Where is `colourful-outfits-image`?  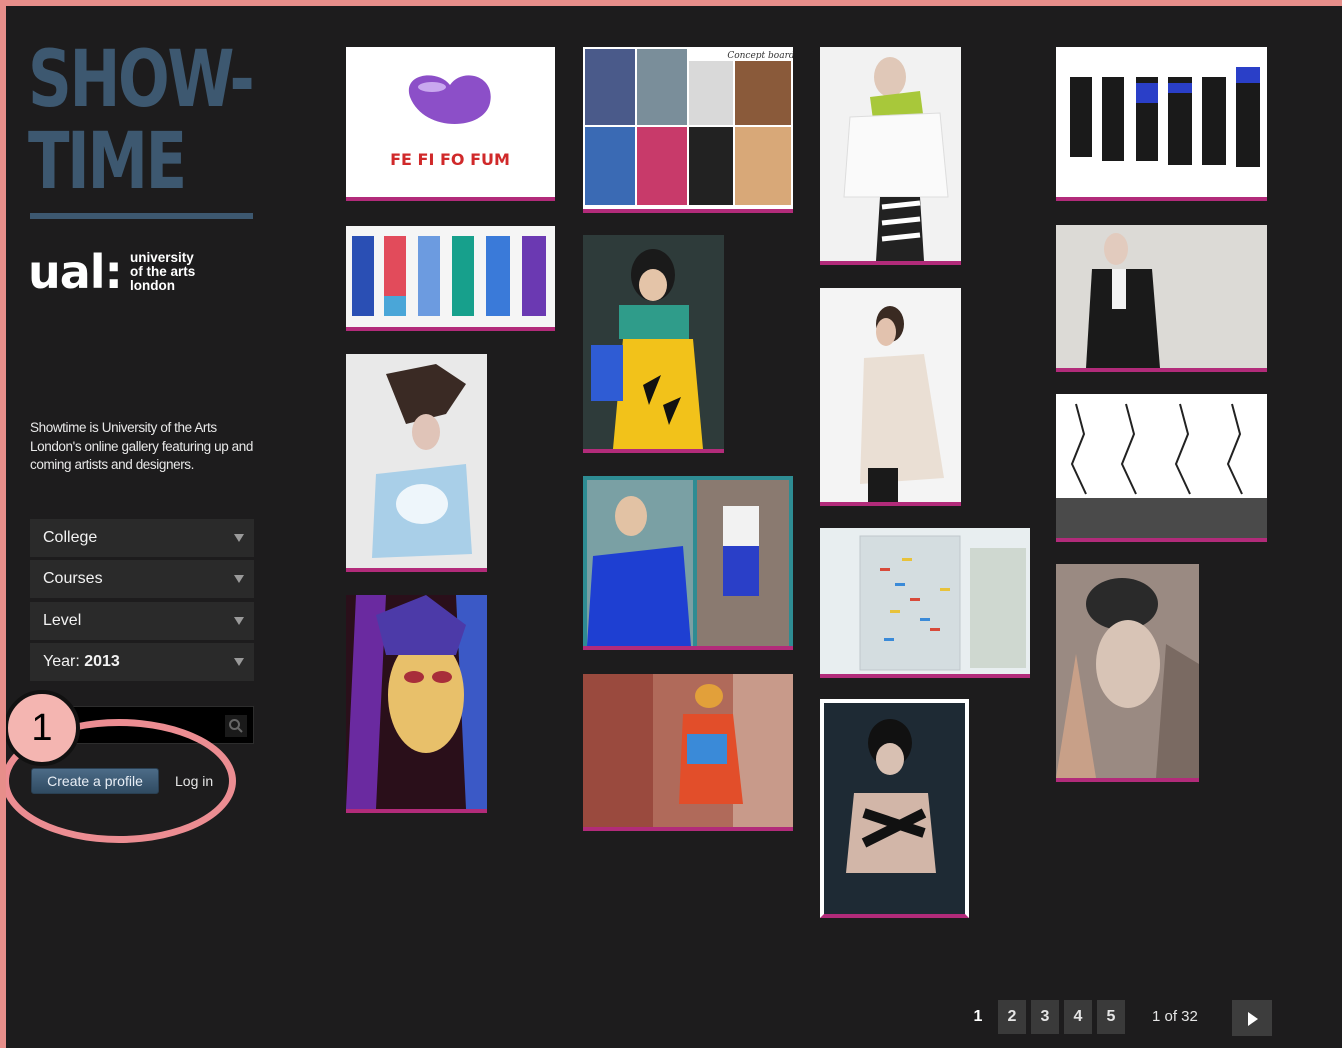 colourful-outfits-image is located at coordinates (450, 276).